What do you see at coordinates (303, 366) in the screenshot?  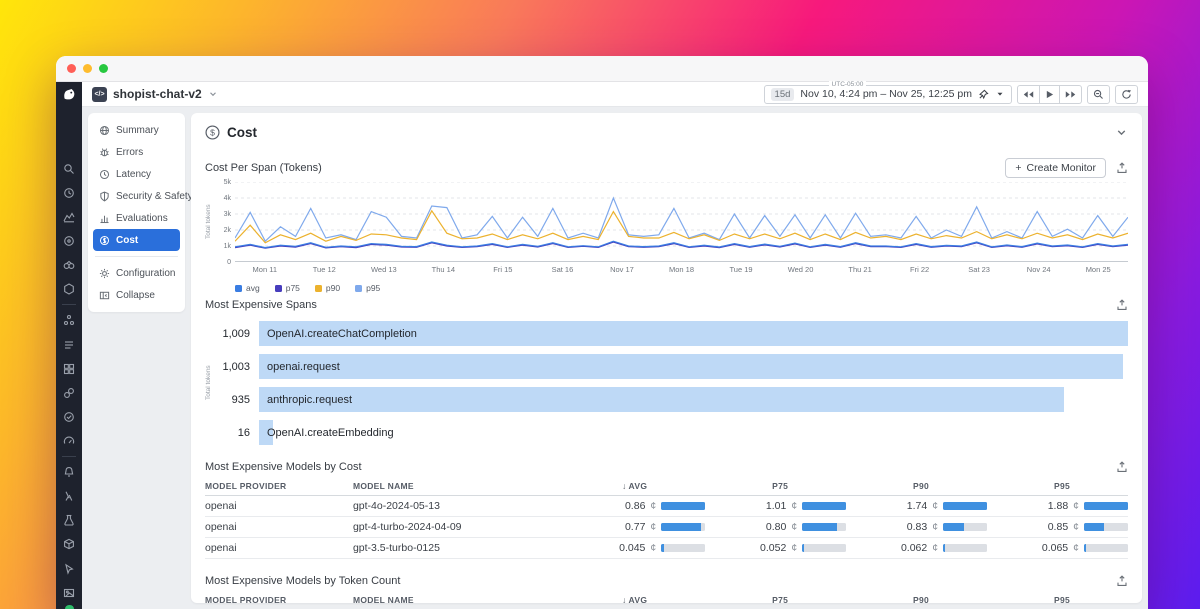 I see `span-name: openai.request` at bounding box center [303, 366].